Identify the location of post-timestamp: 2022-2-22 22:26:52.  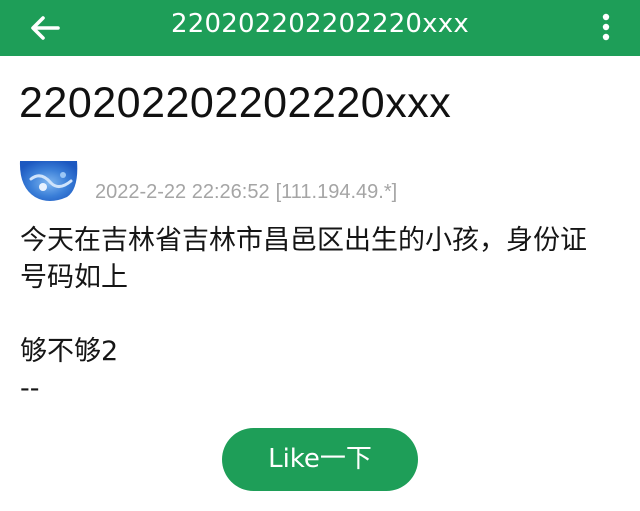
(182, 192).